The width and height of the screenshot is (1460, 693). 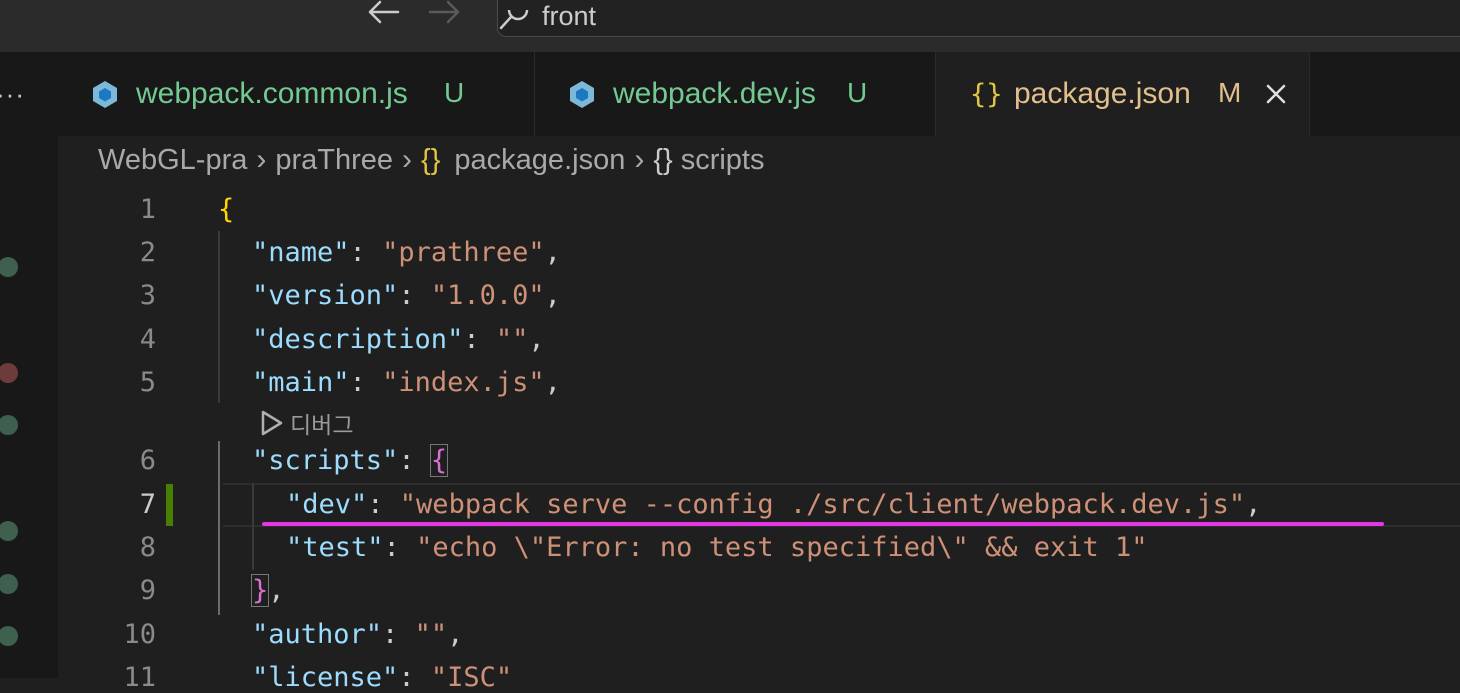 What do you see at coordinates (463, 382) in the screenshot?
I see `json-string: "index.js"` at bounding box center [463, 382].